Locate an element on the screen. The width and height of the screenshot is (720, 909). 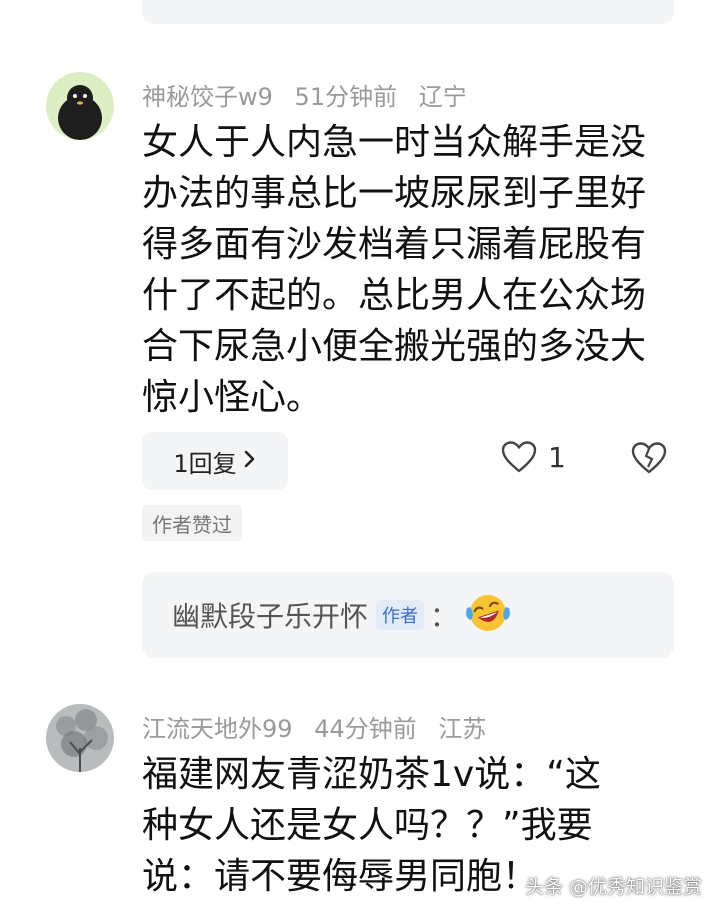
author-liked-label: 作者赞过 is located at coordinates (192, 524).